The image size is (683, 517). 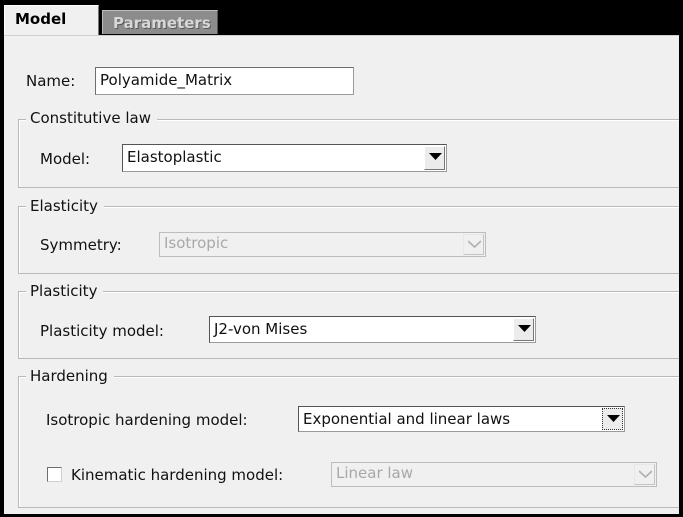 What do you see at coordinates (65, 291) in the screenshot?
I see `plasticity-title: Plasticity` at bounding box center [65, 291].